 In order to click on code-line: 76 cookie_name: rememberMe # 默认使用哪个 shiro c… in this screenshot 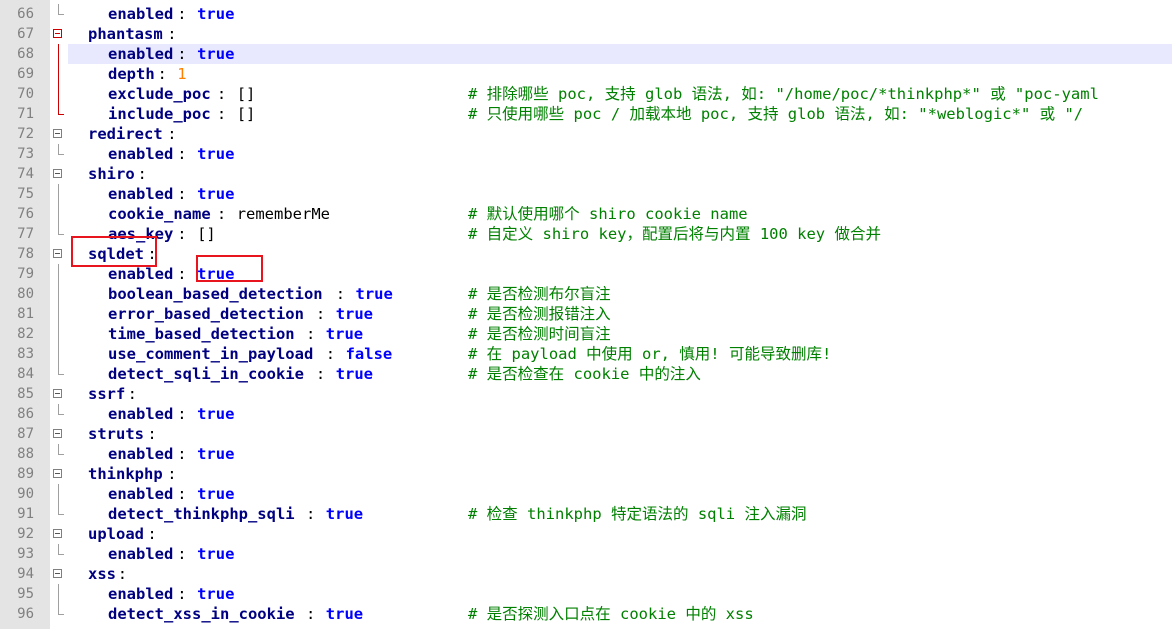, I will do `click(586, 214)`.